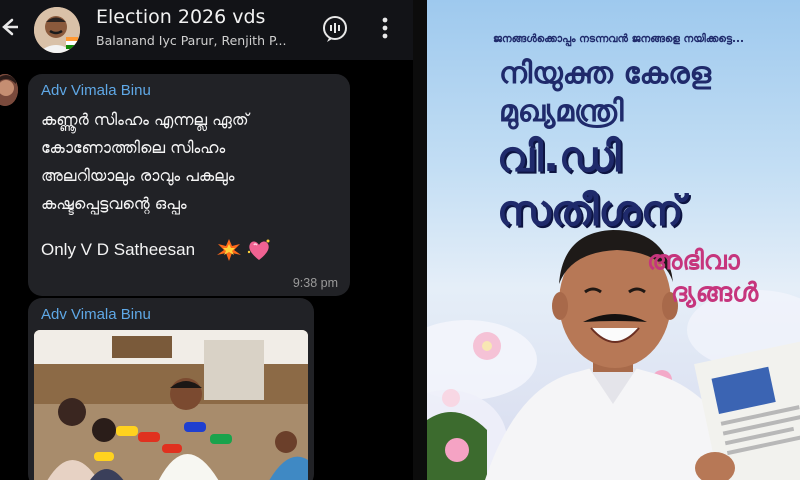 Image resolution: width=800 pixels, height=480 pixels. What do you see at coordinates (9, 90) in the screenshot?
I see `sender-avatar` at bounding box center [9, 90].